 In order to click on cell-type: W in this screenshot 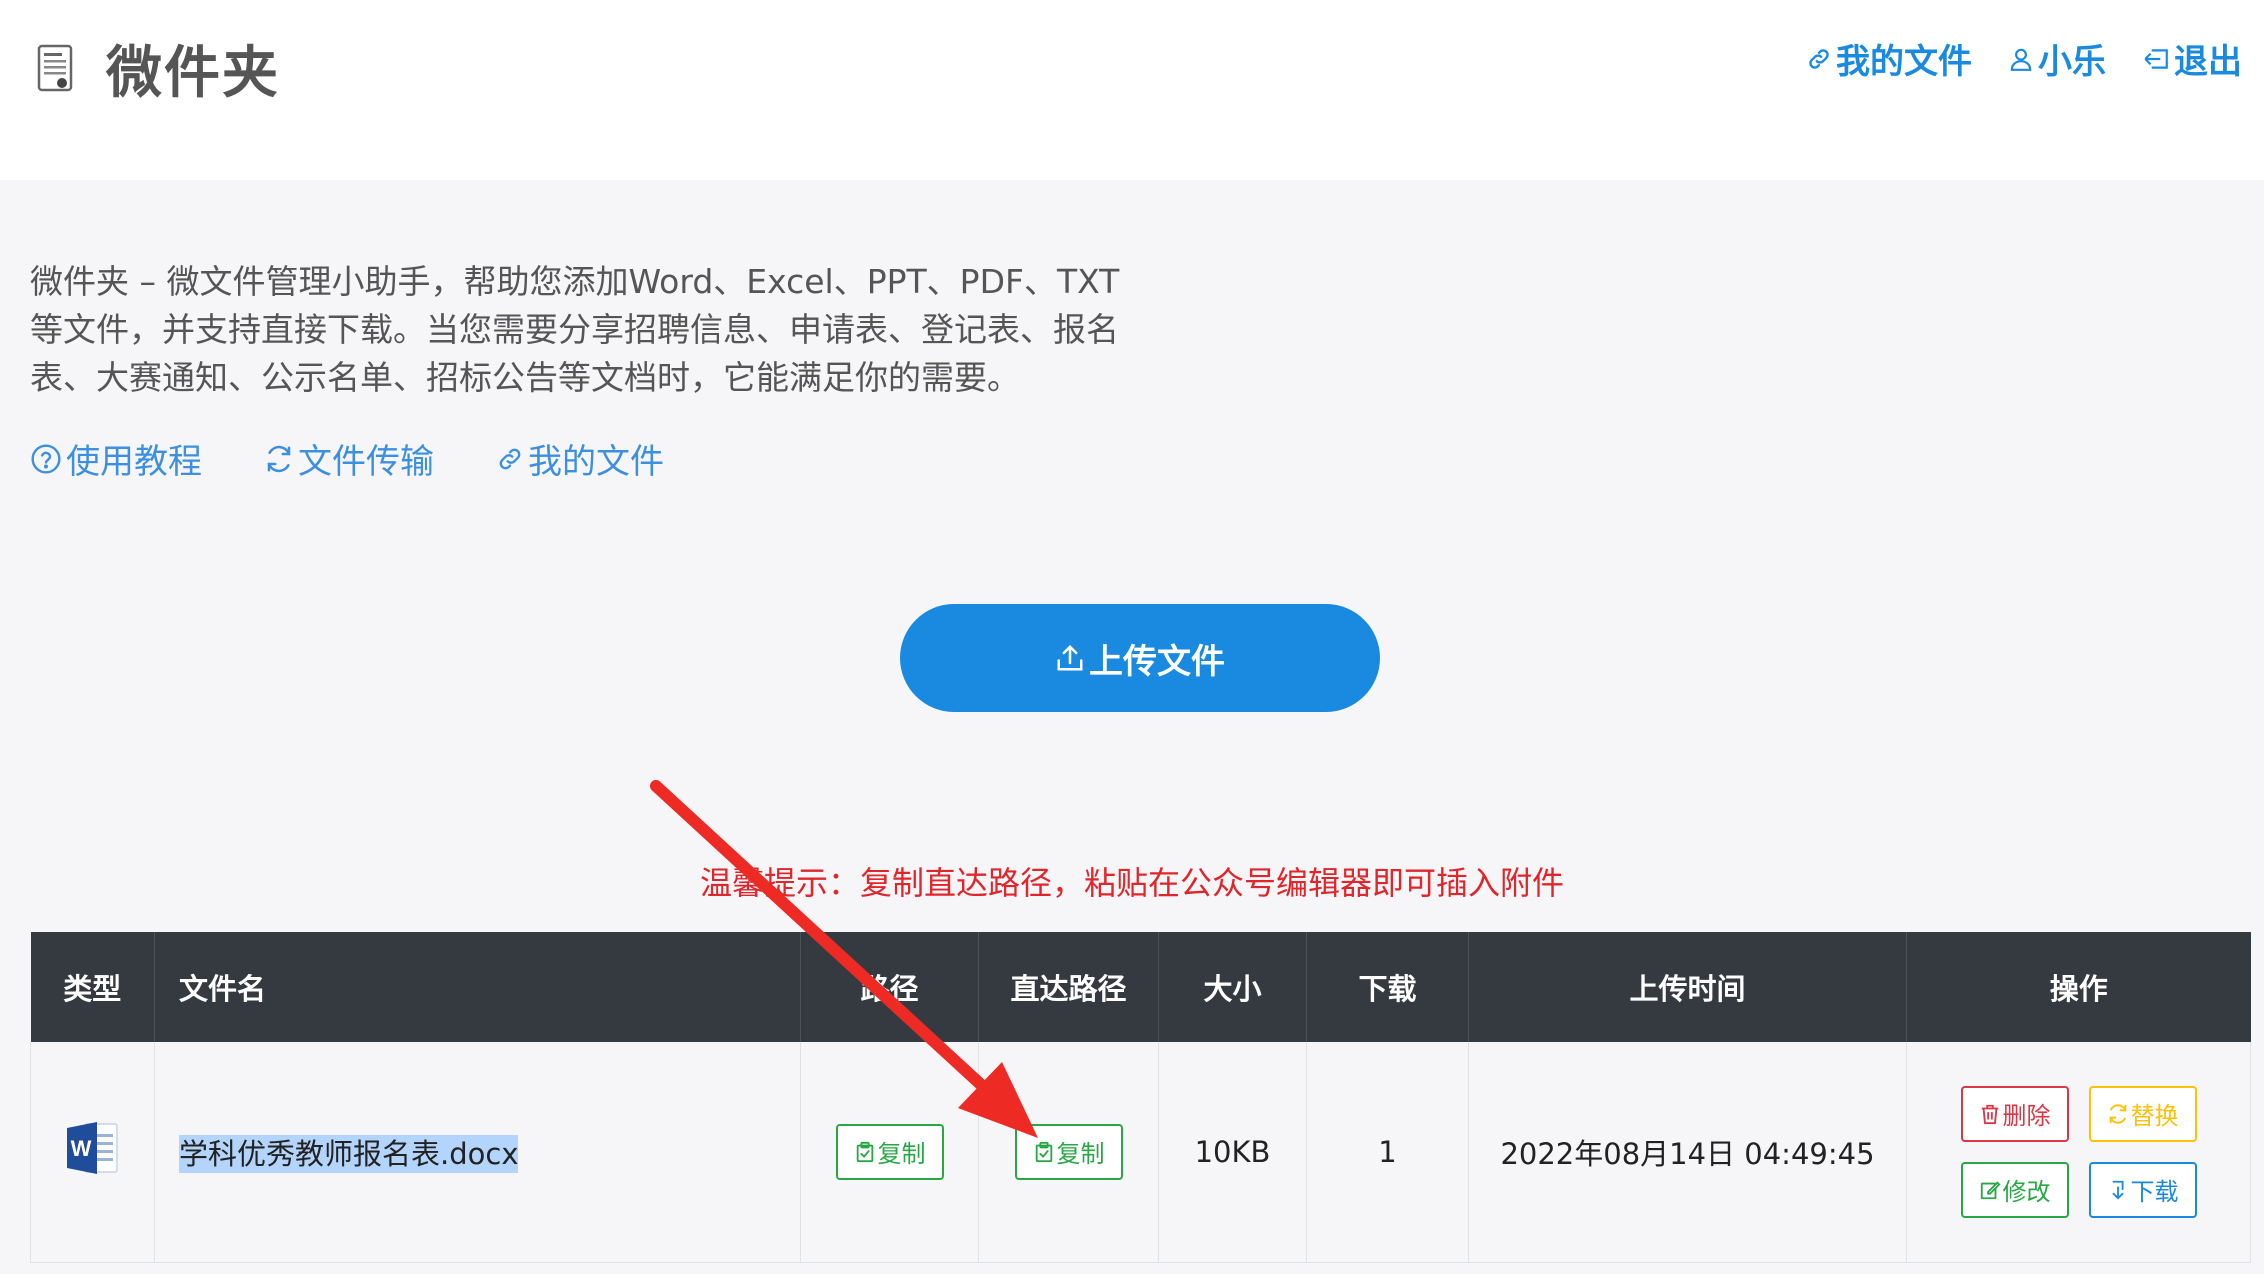, I will do `click(92, 1152)`.